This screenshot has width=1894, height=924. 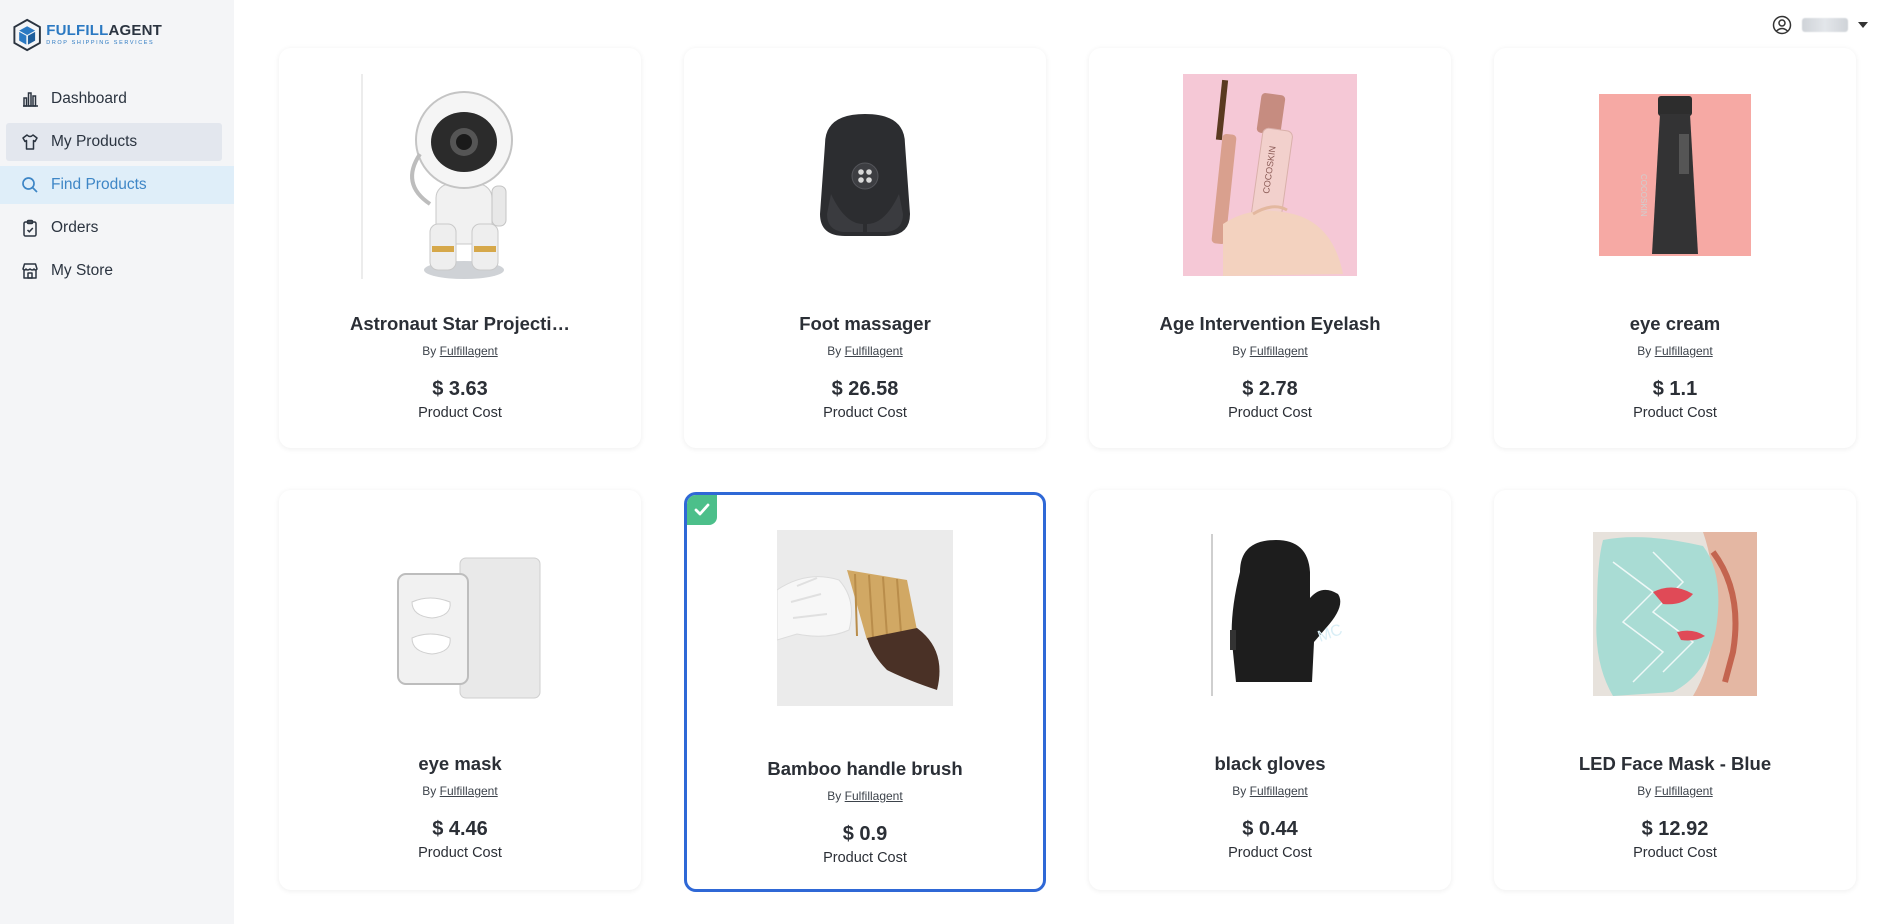 What do you see at coordinates (114, 228) in the screenshot?
I see `sidebar-item-orders: Orders` at bounding box center [114, 228].